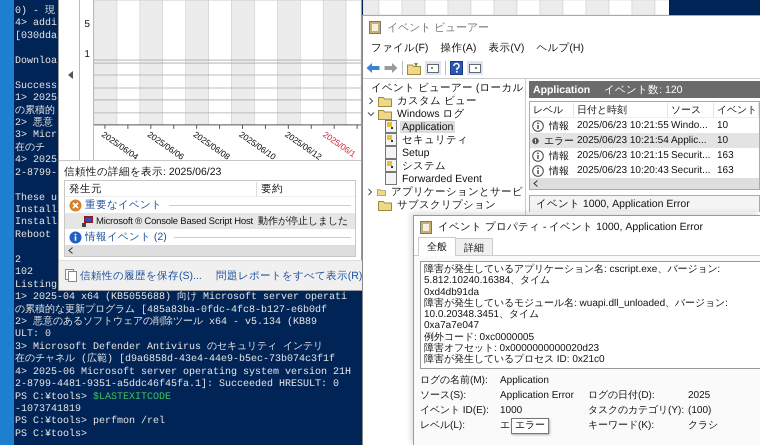  What do you see at coordinates (700, 410) in the screenshot?
I see `field-value: (100)` at bounding box center [700, 410].